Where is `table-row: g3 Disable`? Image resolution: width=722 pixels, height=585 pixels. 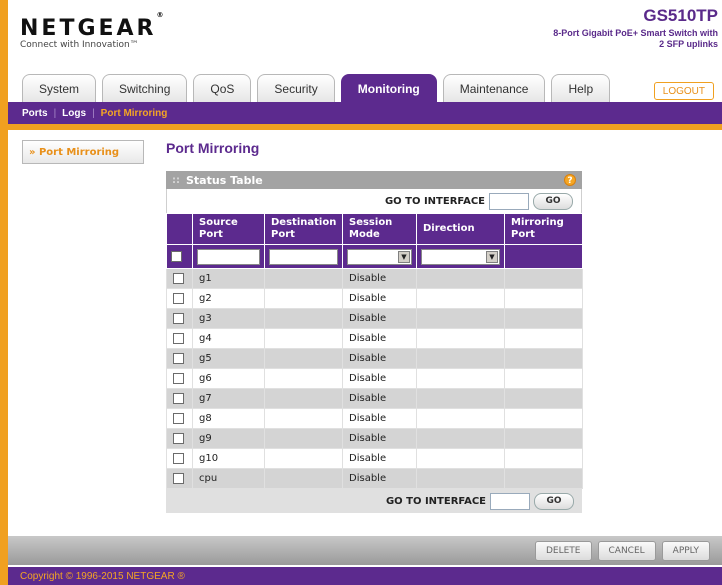
table-row: g3 Disable is located at coordinates (374, 318).